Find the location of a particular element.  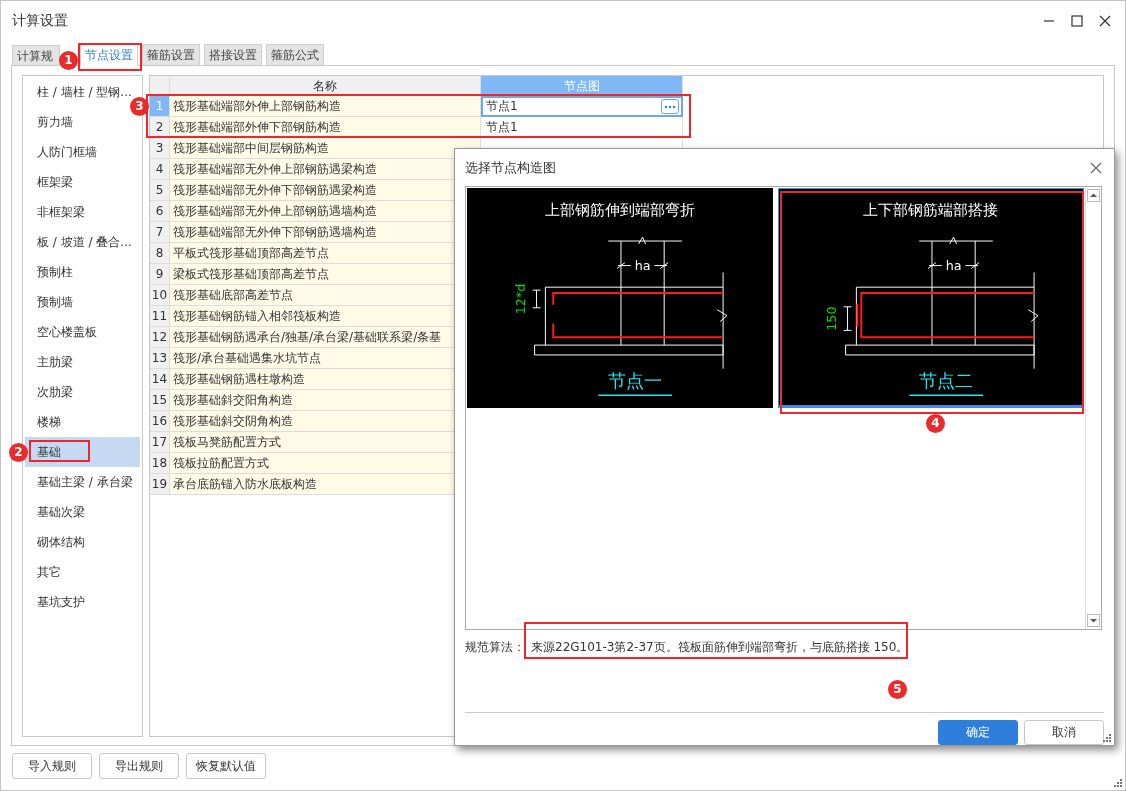

category-item: 基坑支护 is located at coordinates (82, 602).